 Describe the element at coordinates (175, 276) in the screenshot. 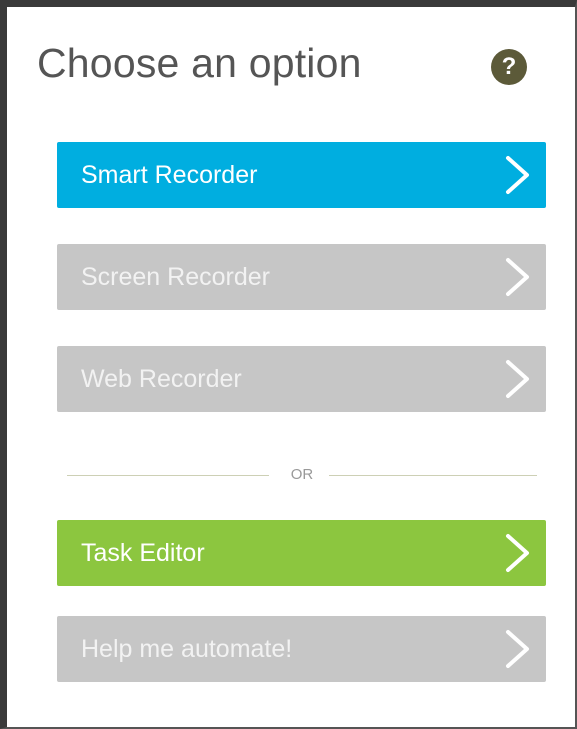

I see `screen-recorder-label: Screen Recorder` at that location.